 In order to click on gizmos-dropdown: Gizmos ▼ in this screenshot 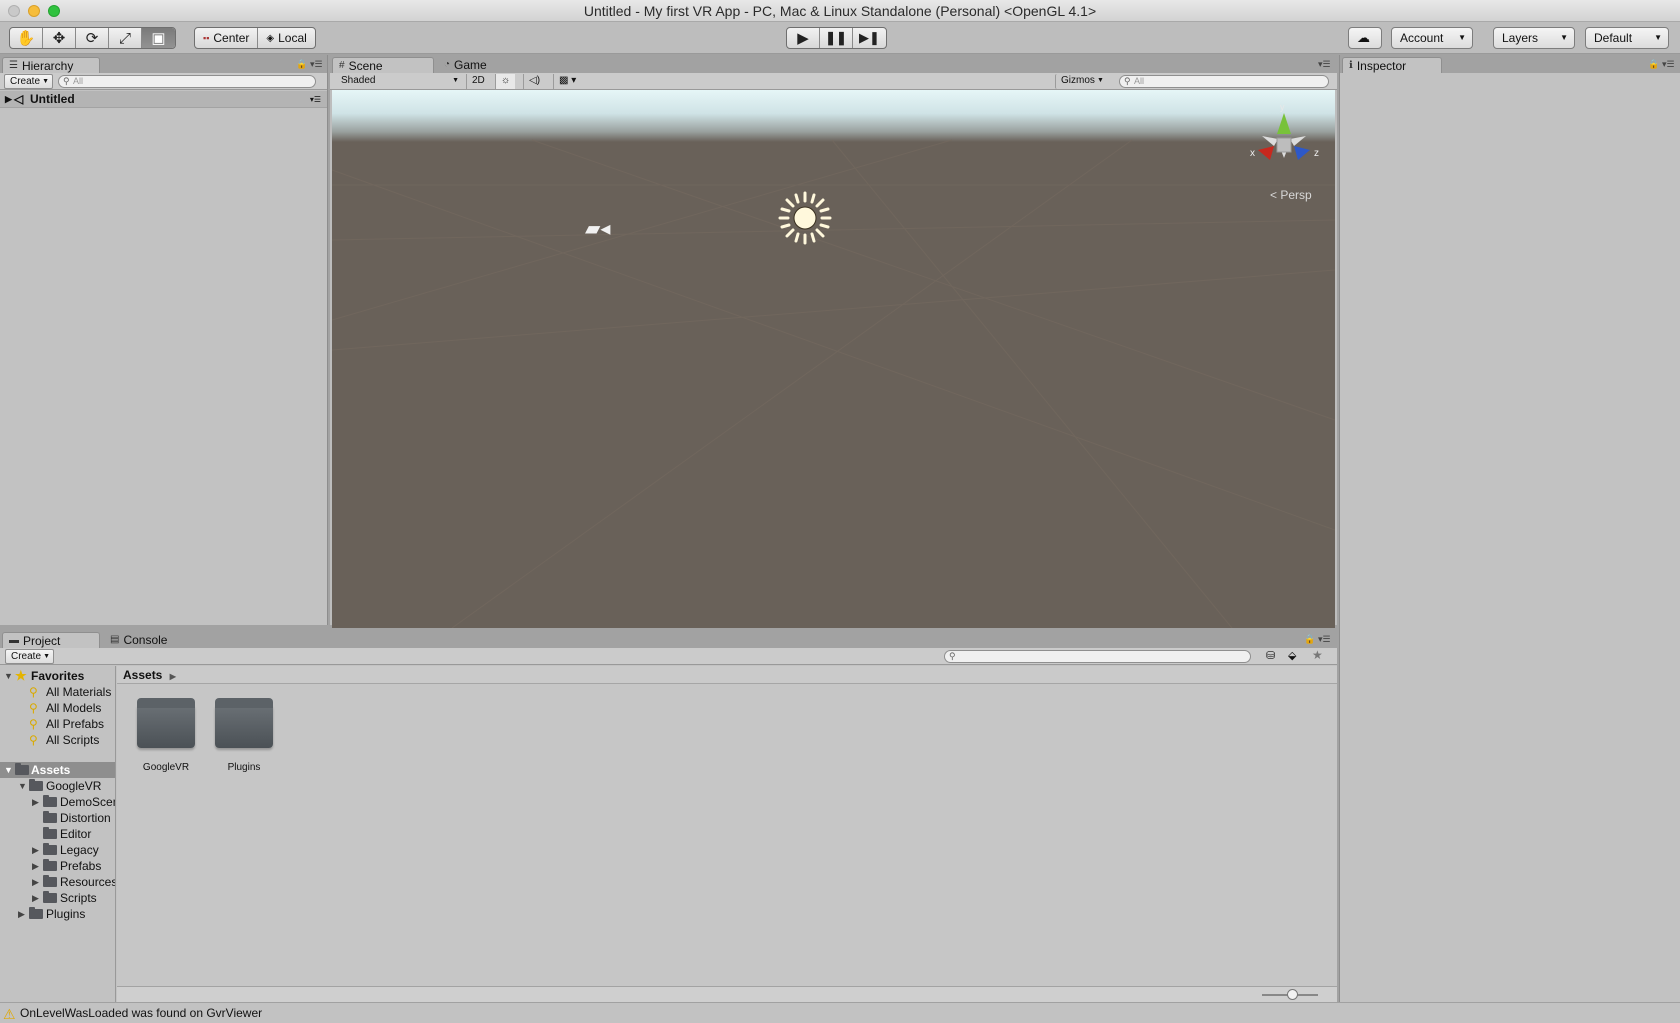, I will do `click(1081, 81)`.